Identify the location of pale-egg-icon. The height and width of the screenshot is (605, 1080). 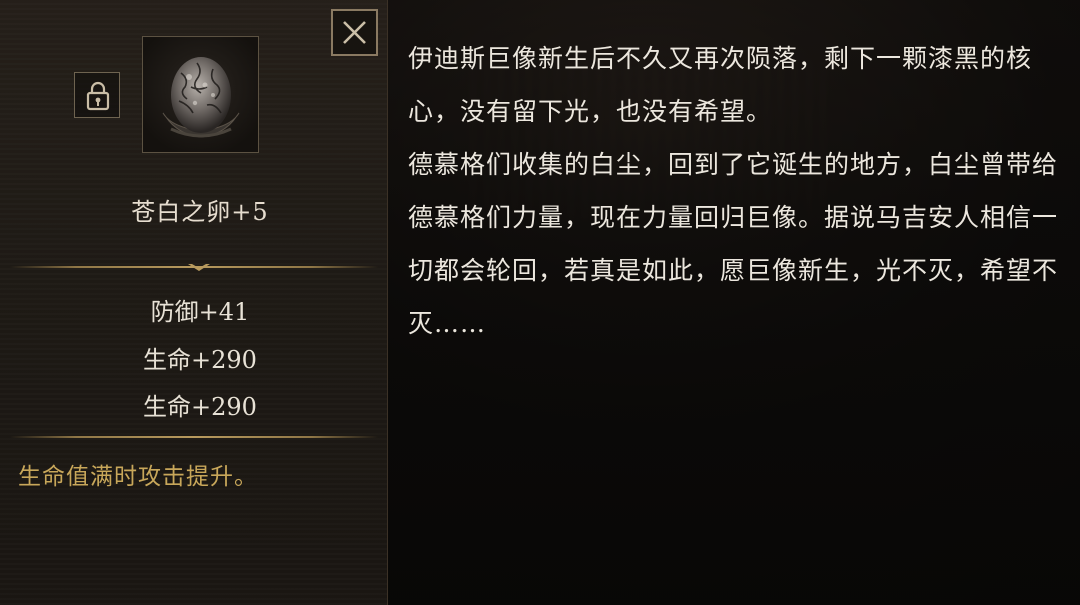
(201, 97).